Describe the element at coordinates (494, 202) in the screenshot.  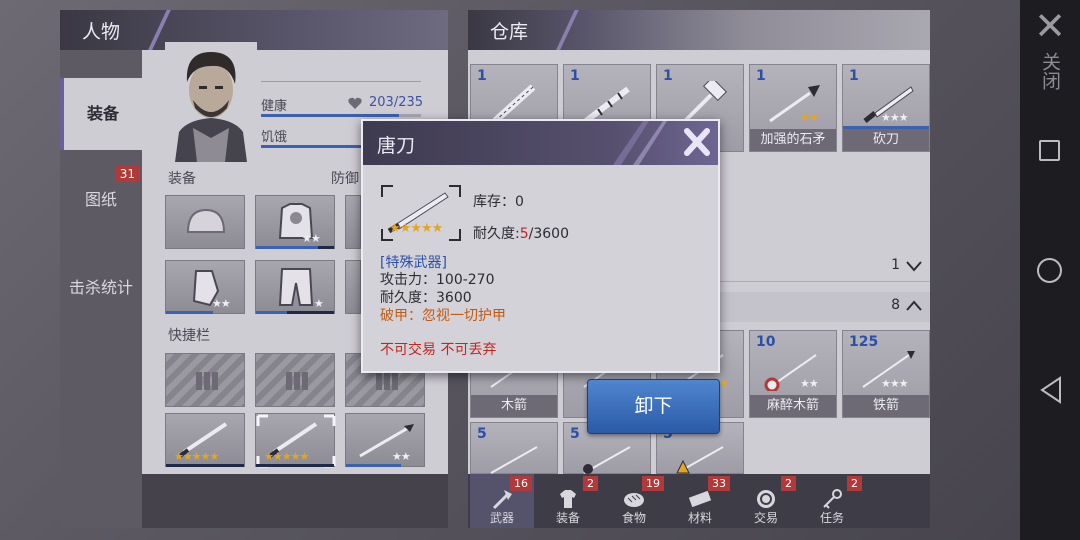
I see `stock-label: 库存：` at that location.